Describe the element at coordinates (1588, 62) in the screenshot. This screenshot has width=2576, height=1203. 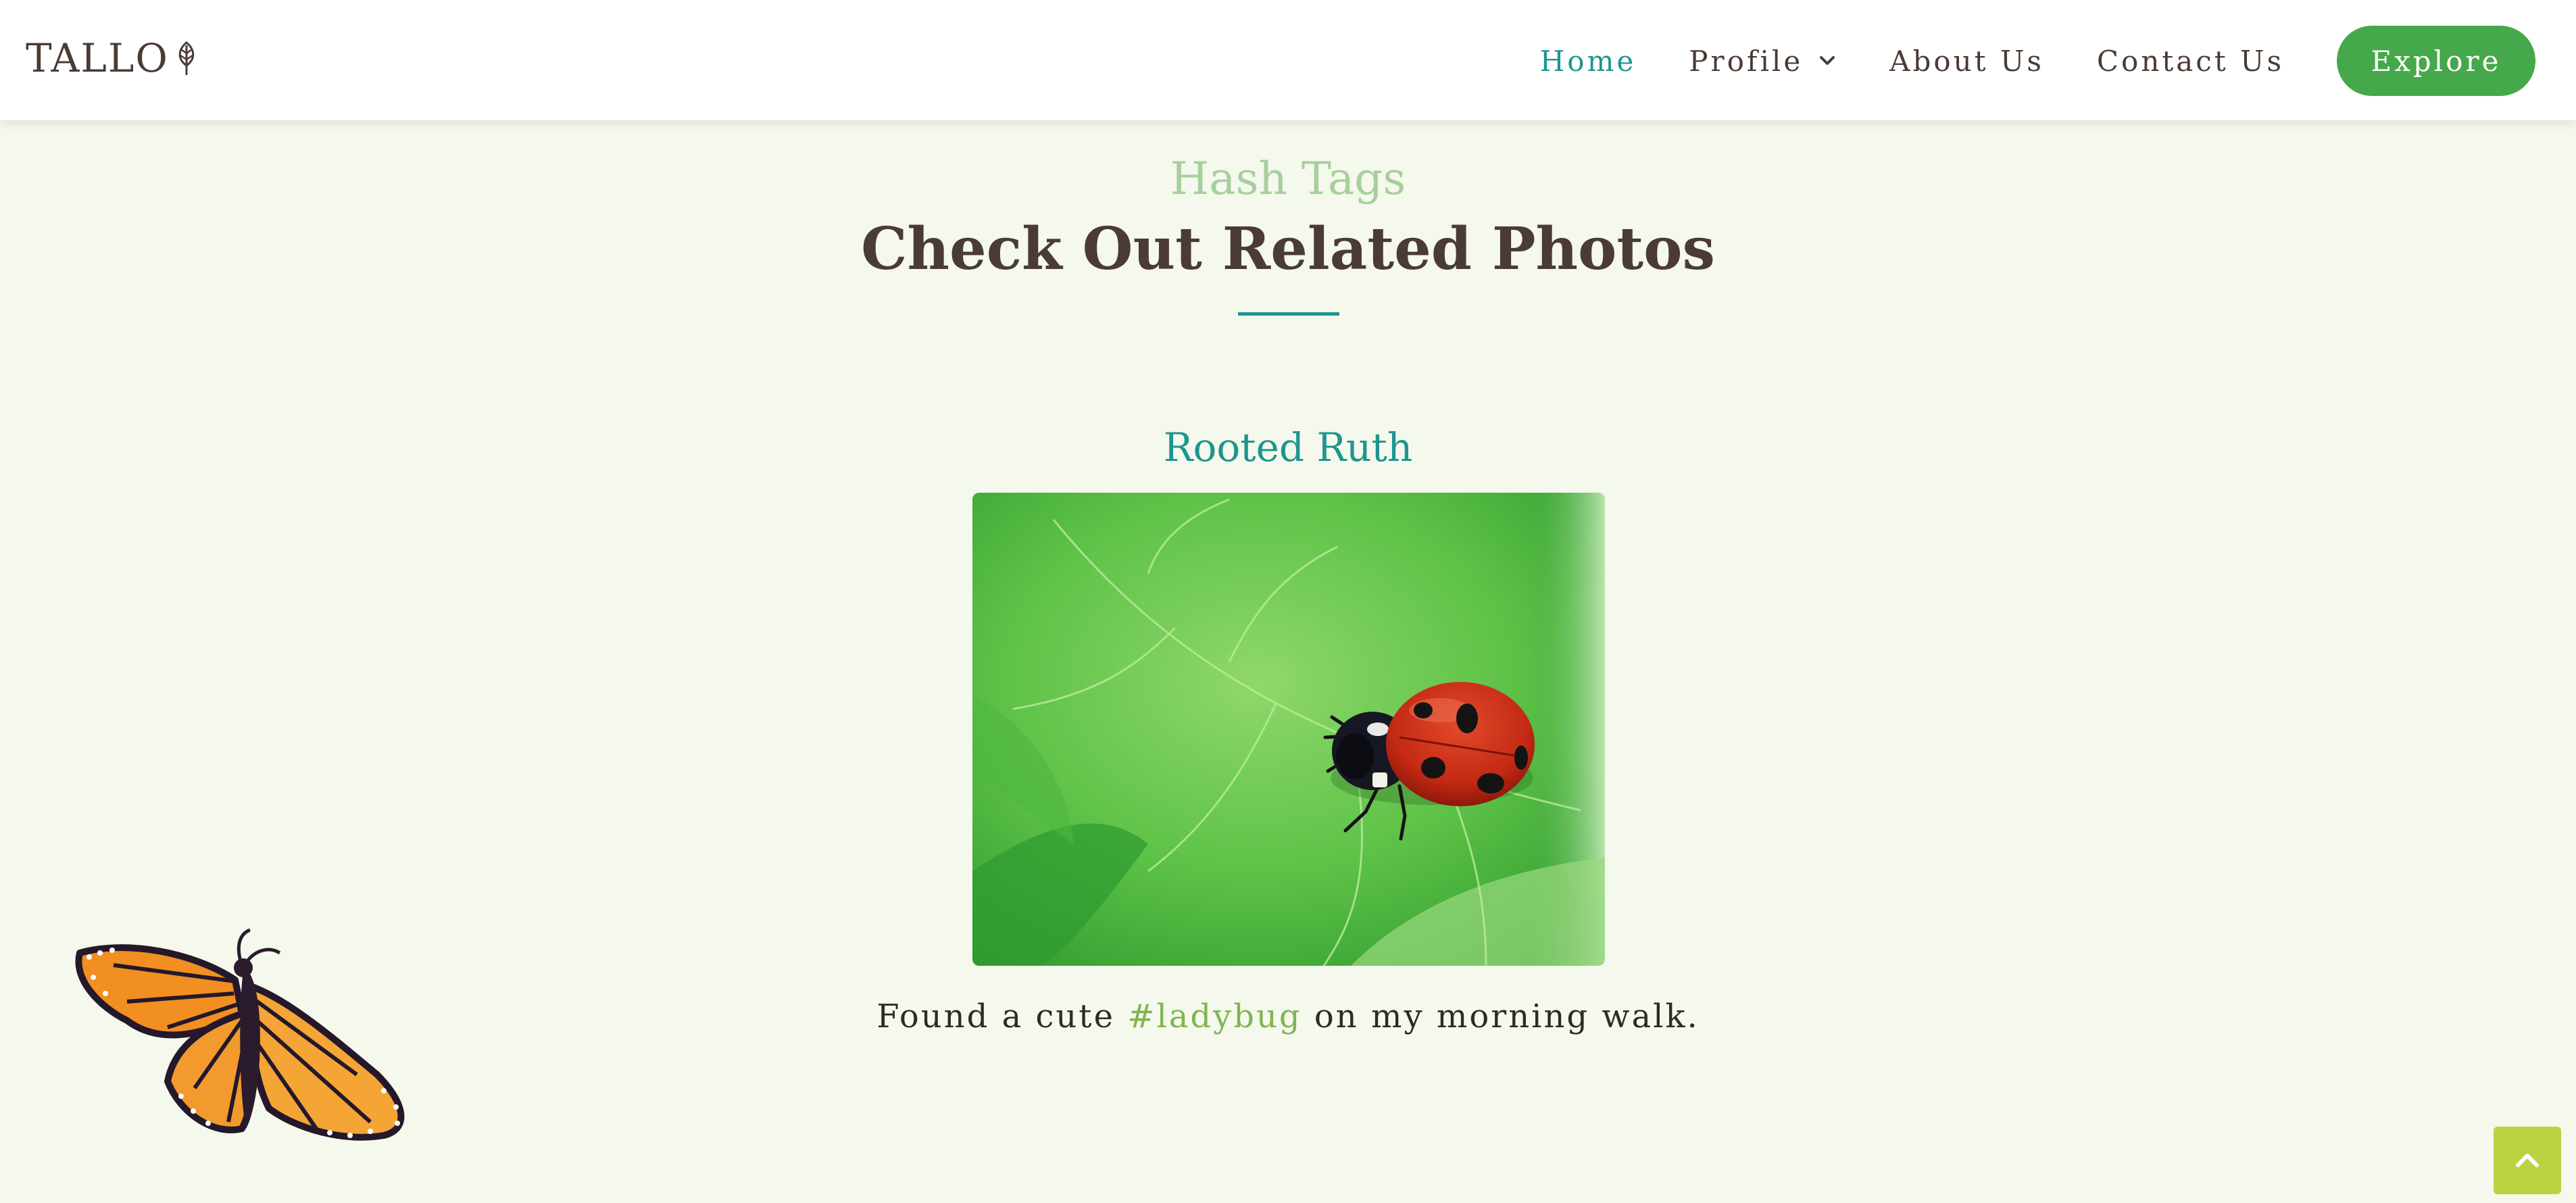
I see `nav-home: Home` at that location.